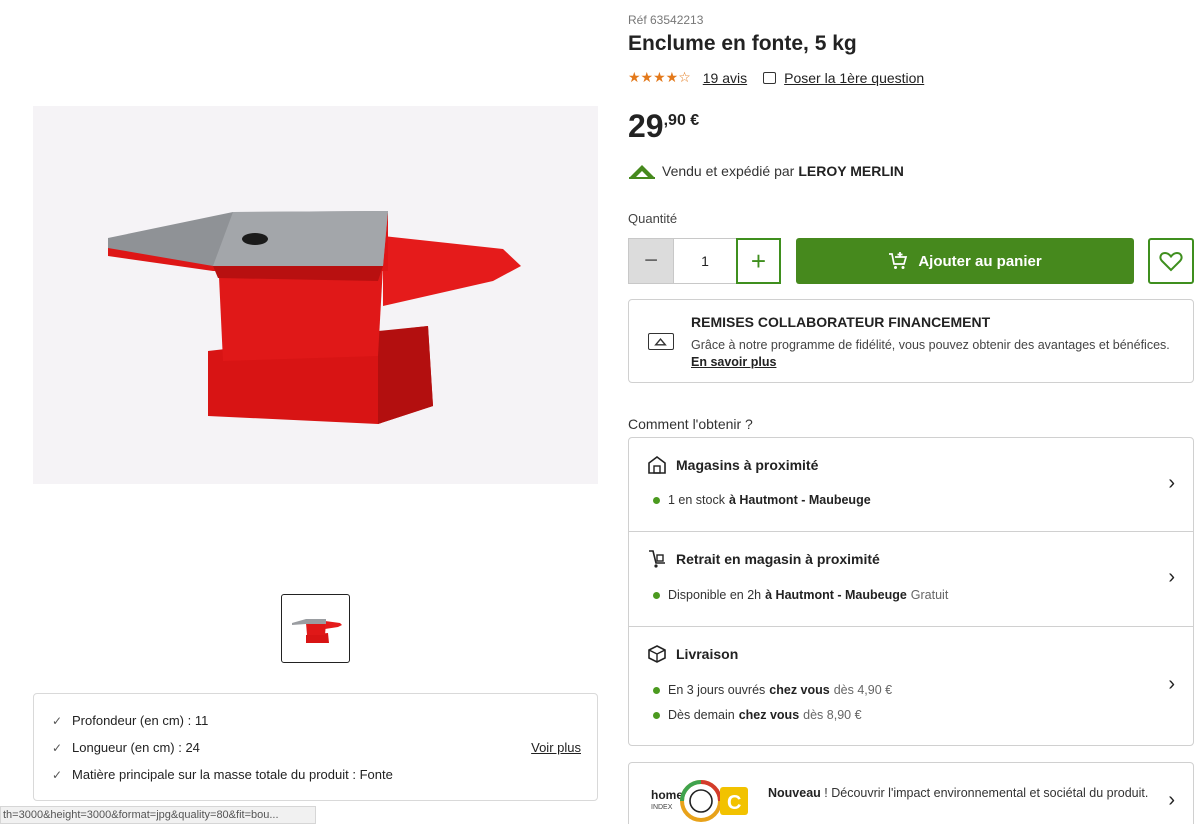 The height and width of the screenshot is (824, 1200). Describe the element at coordinates (770, 77) in the screenshot. I see `question-bubble-icon` at that location.